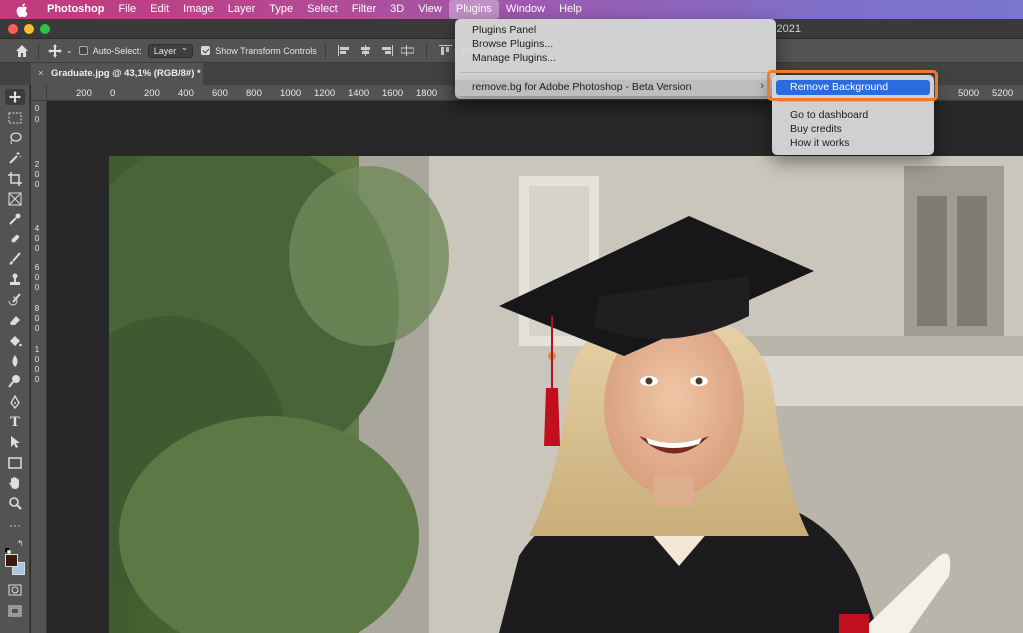 The width and height of the screenshot is (1023, 633). What do you see at coordinates (159, 9) in the screenshot?
I see `menu-edit: Edit` at bounding box center [159, 9].